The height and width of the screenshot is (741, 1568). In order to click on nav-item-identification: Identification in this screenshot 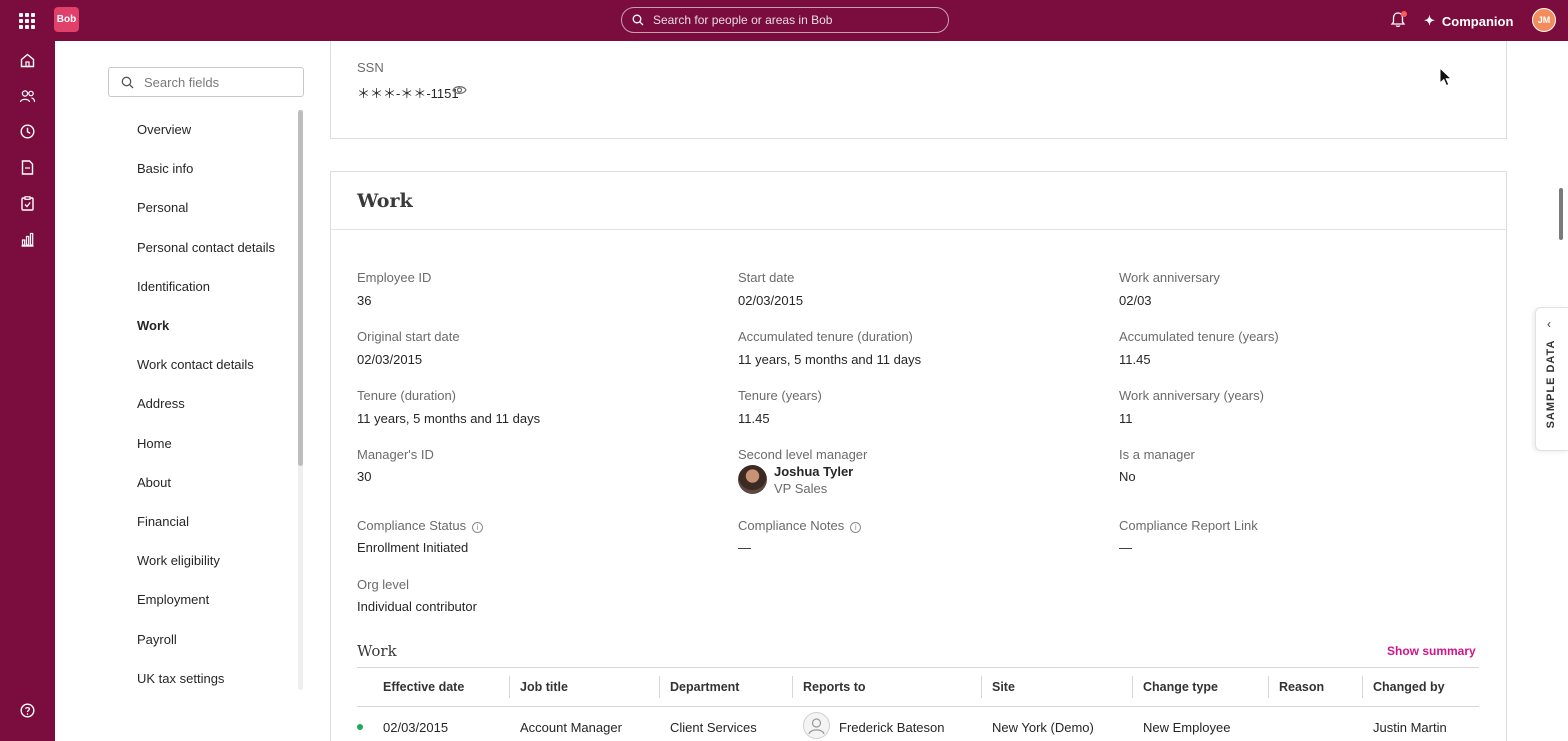, I will do `click(173, 286)`.